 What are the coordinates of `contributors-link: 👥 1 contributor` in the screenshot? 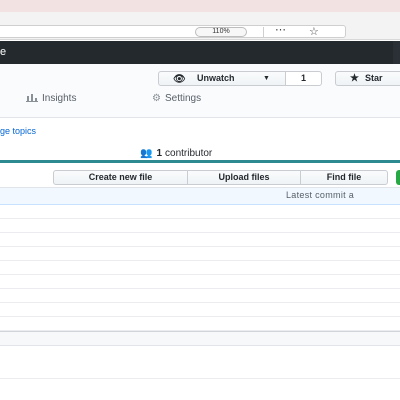 It's located at (176, 153).